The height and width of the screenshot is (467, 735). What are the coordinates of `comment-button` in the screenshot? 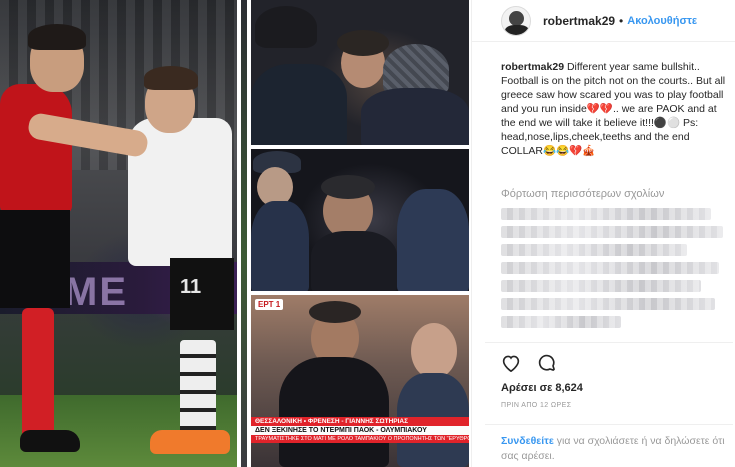 It's located at (547, 363).